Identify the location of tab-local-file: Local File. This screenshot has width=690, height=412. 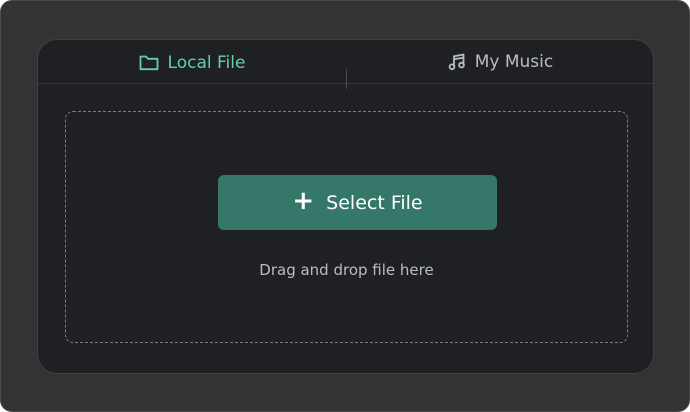
(192, 62).